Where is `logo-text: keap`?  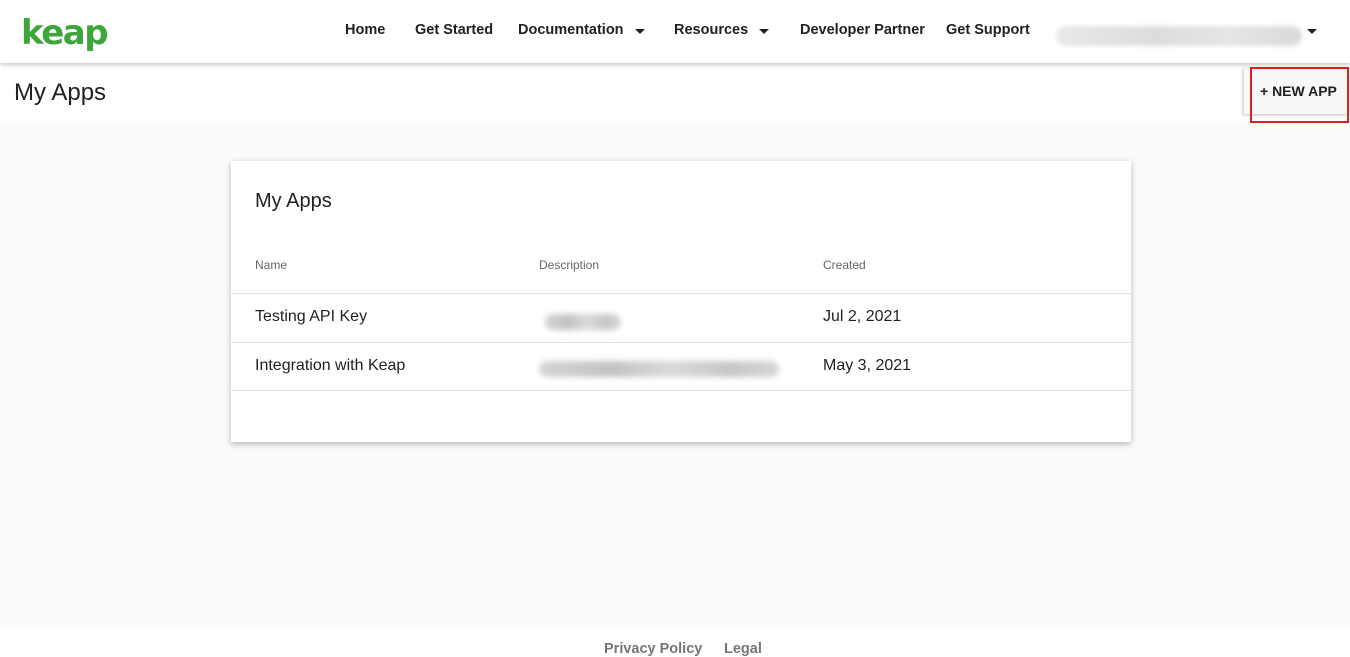 logo-text: keap is located at coordinates (65, 33).